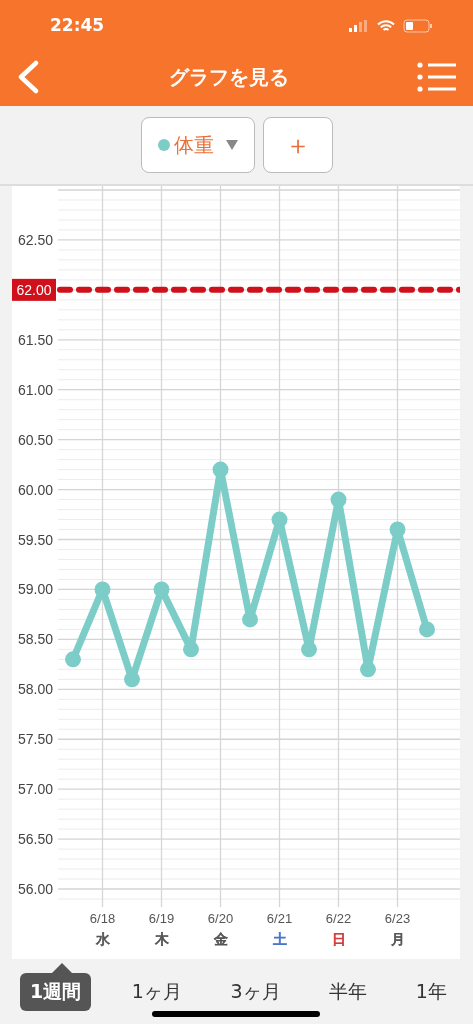 This screenshot has height=1024, width=473. What do you see at coordinates (35, 539) in the screenshot?
I see `axis-label: 59.50` at bounding box center [35, 539].